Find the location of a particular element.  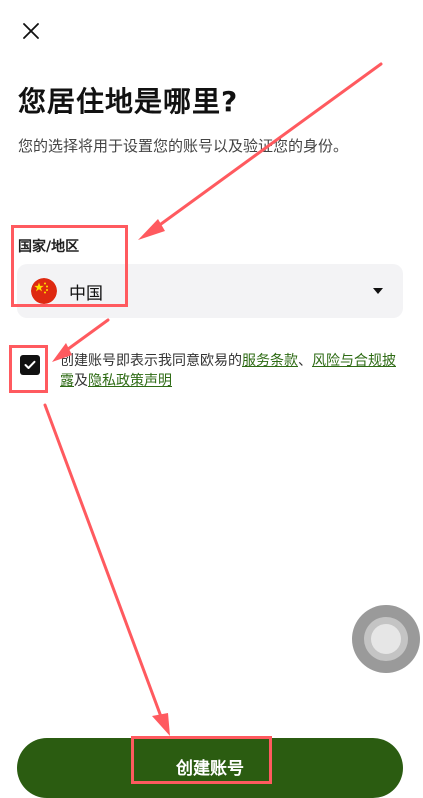

check-icon is located at coordinates (30, 364).